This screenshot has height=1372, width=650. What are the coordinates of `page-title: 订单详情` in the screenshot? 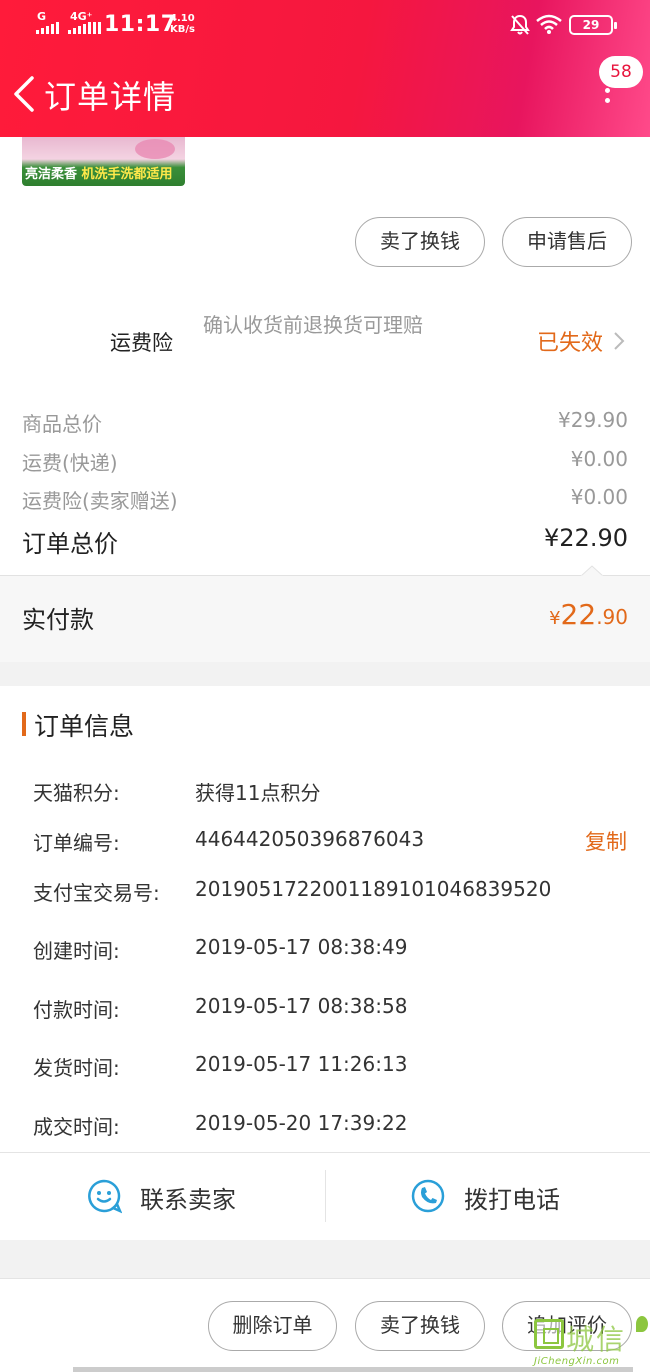 It's located at (110, 97).